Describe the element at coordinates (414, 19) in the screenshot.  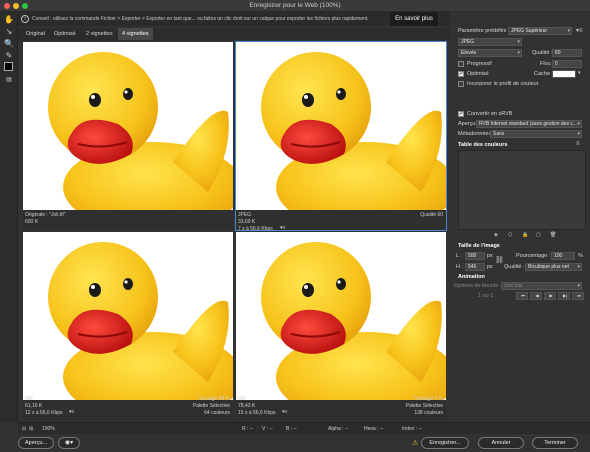
I see `learn-more-button: En savoir plus` at that location.